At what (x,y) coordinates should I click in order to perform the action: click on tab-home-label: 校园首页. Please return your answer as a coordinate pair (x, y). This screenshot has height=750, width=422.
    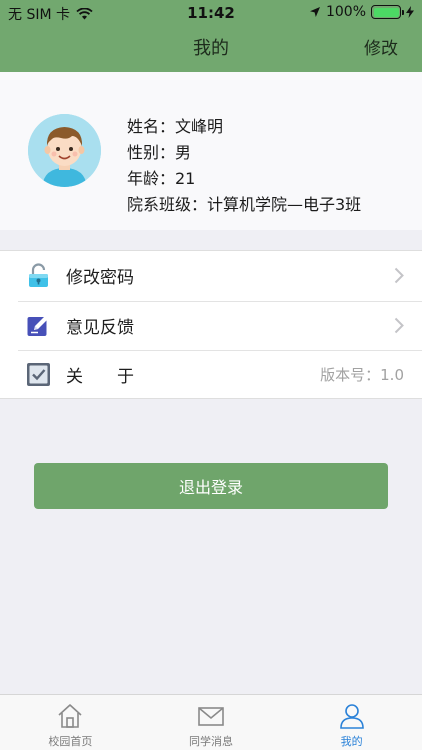
    Looking at the image, I should click on (70, 741).